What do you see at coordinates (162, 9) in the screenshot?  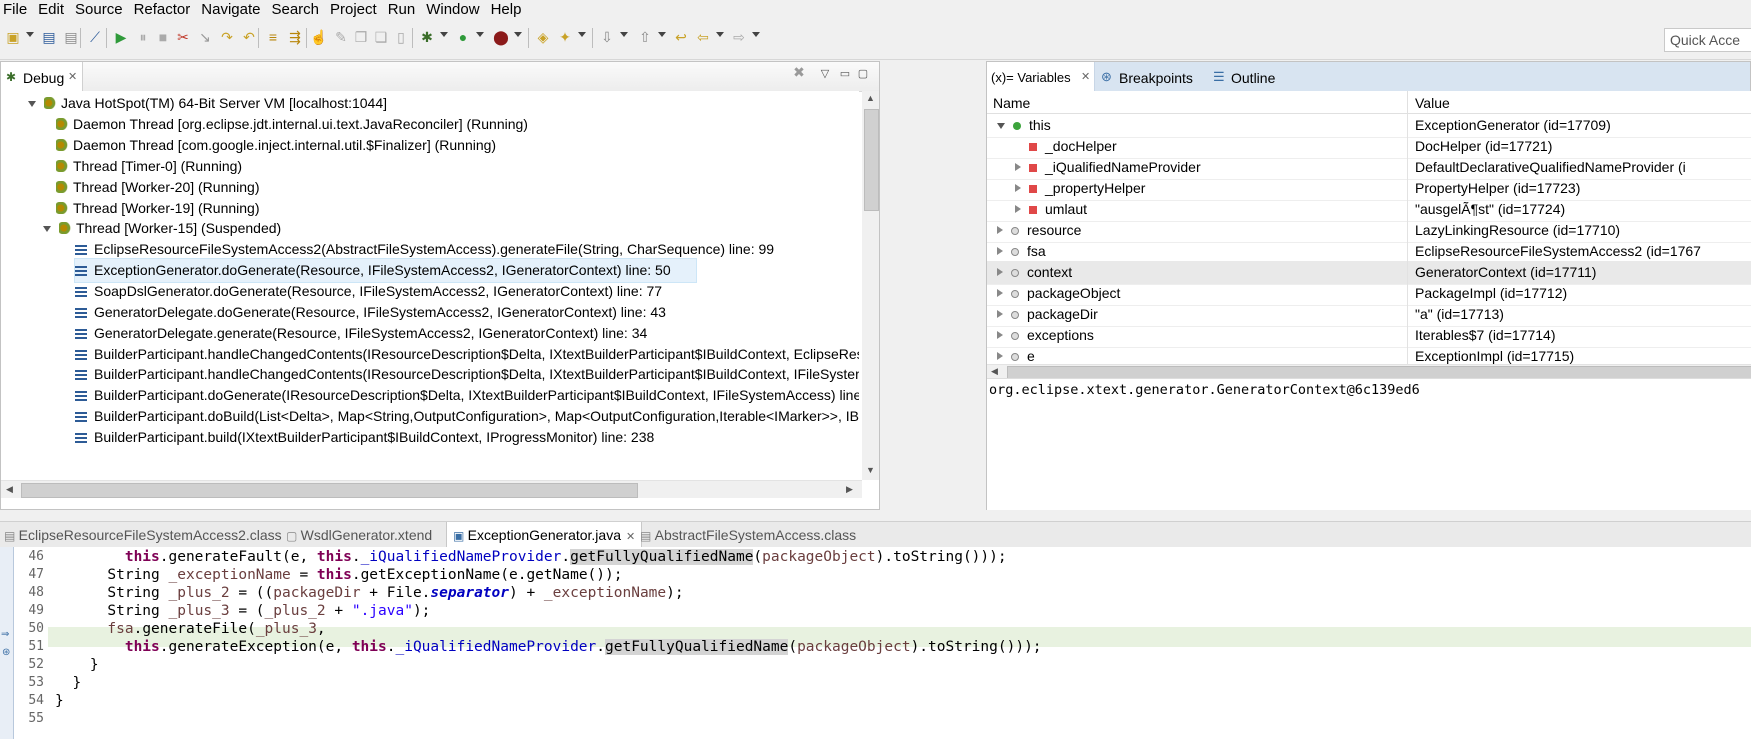 I see `menu-refactor: Refactor` at bounding box center [162, 9].